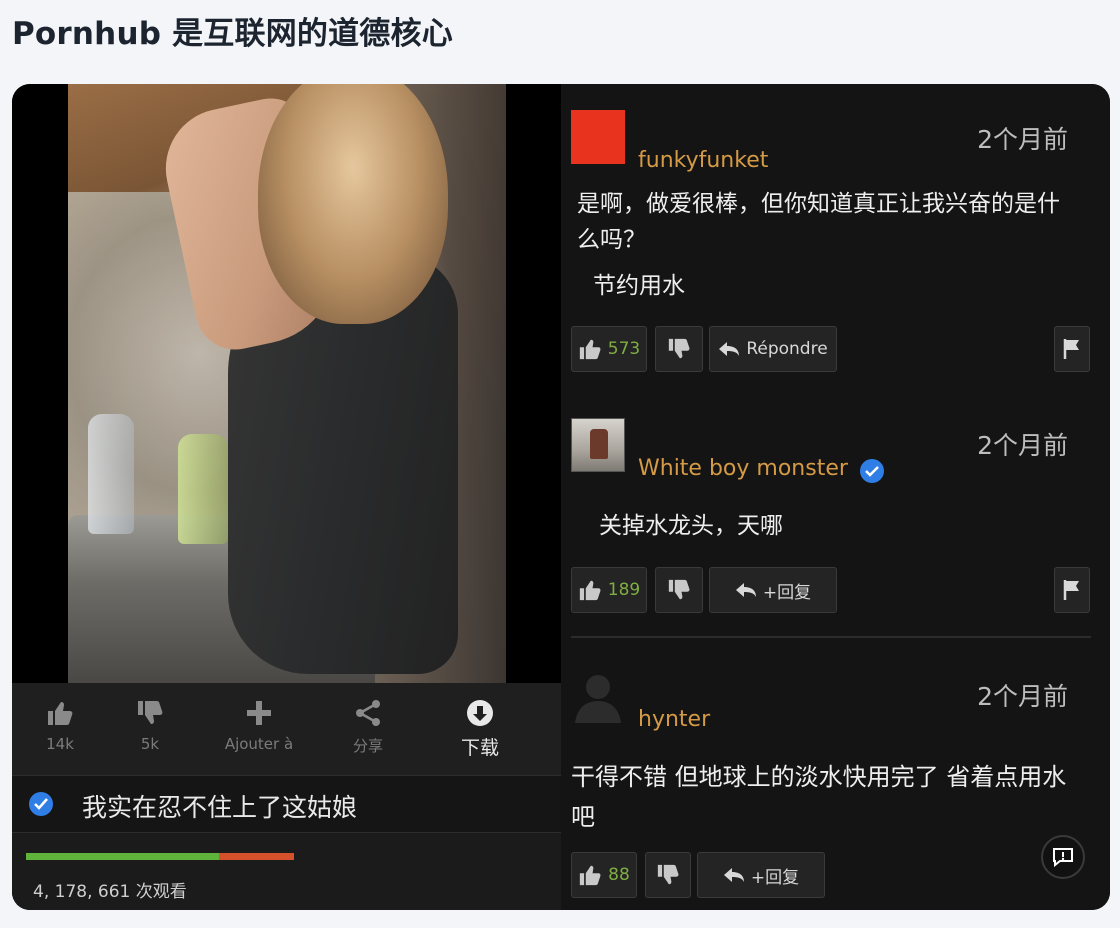 The height and width of the screenshot is (928, 1120). What do you see at coordinates (619, 875) in the screenshot?
I see `like-count: 88` at bounding box center [619, 875].